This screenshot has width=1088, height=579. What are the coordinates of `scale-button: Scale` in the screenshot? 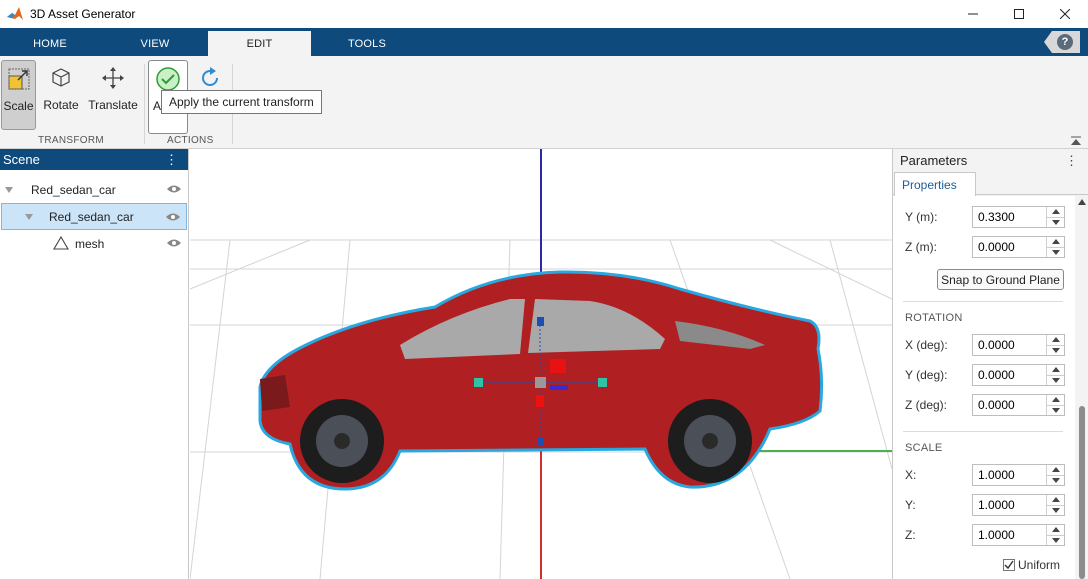 It's located at (18, 95).